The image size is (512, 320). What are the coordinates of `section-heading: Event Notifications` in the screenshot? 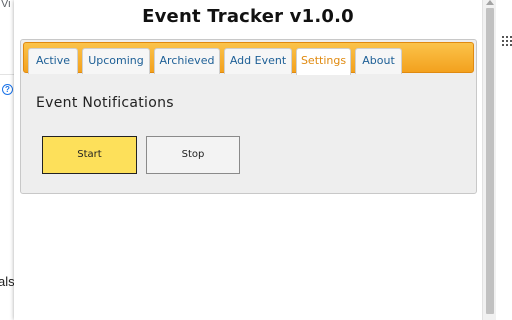 It's located at (105, 103).